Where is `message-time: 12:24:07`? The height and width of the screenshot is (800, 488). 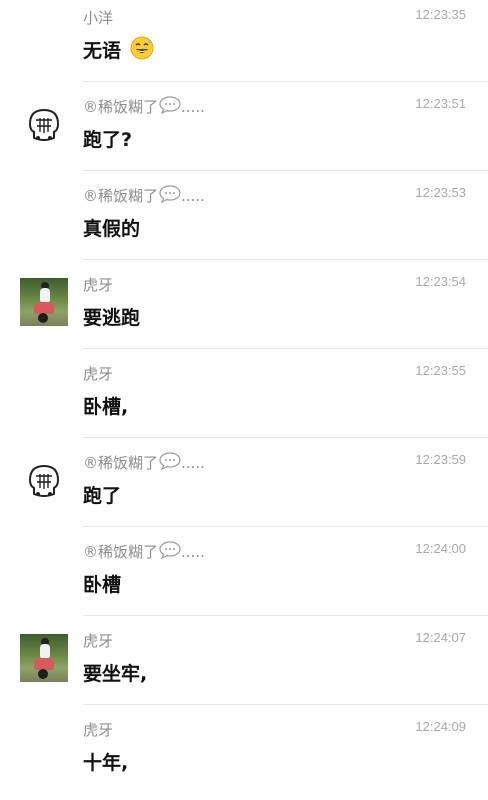
message-time: 12:24:07 is located at coordinates (440, 637).